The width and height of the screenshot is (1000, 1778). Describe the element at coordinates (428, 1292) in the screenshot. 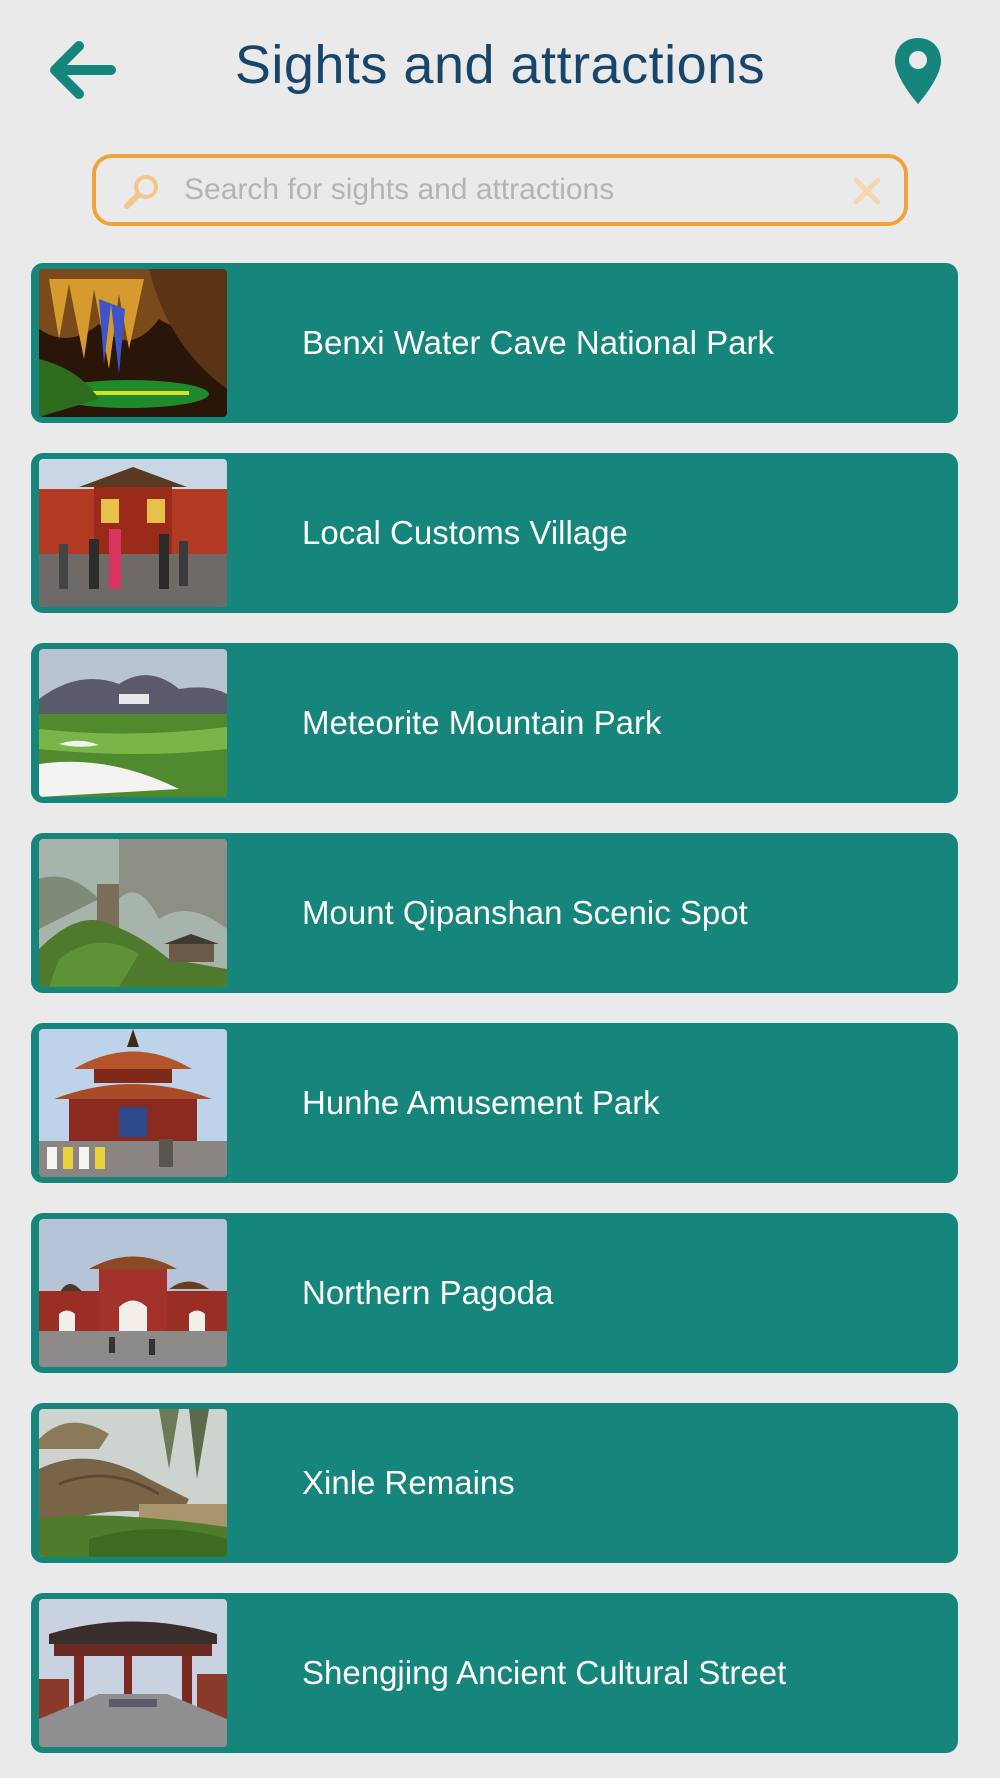

I see `item-label: Northern Pagoda` at that location.